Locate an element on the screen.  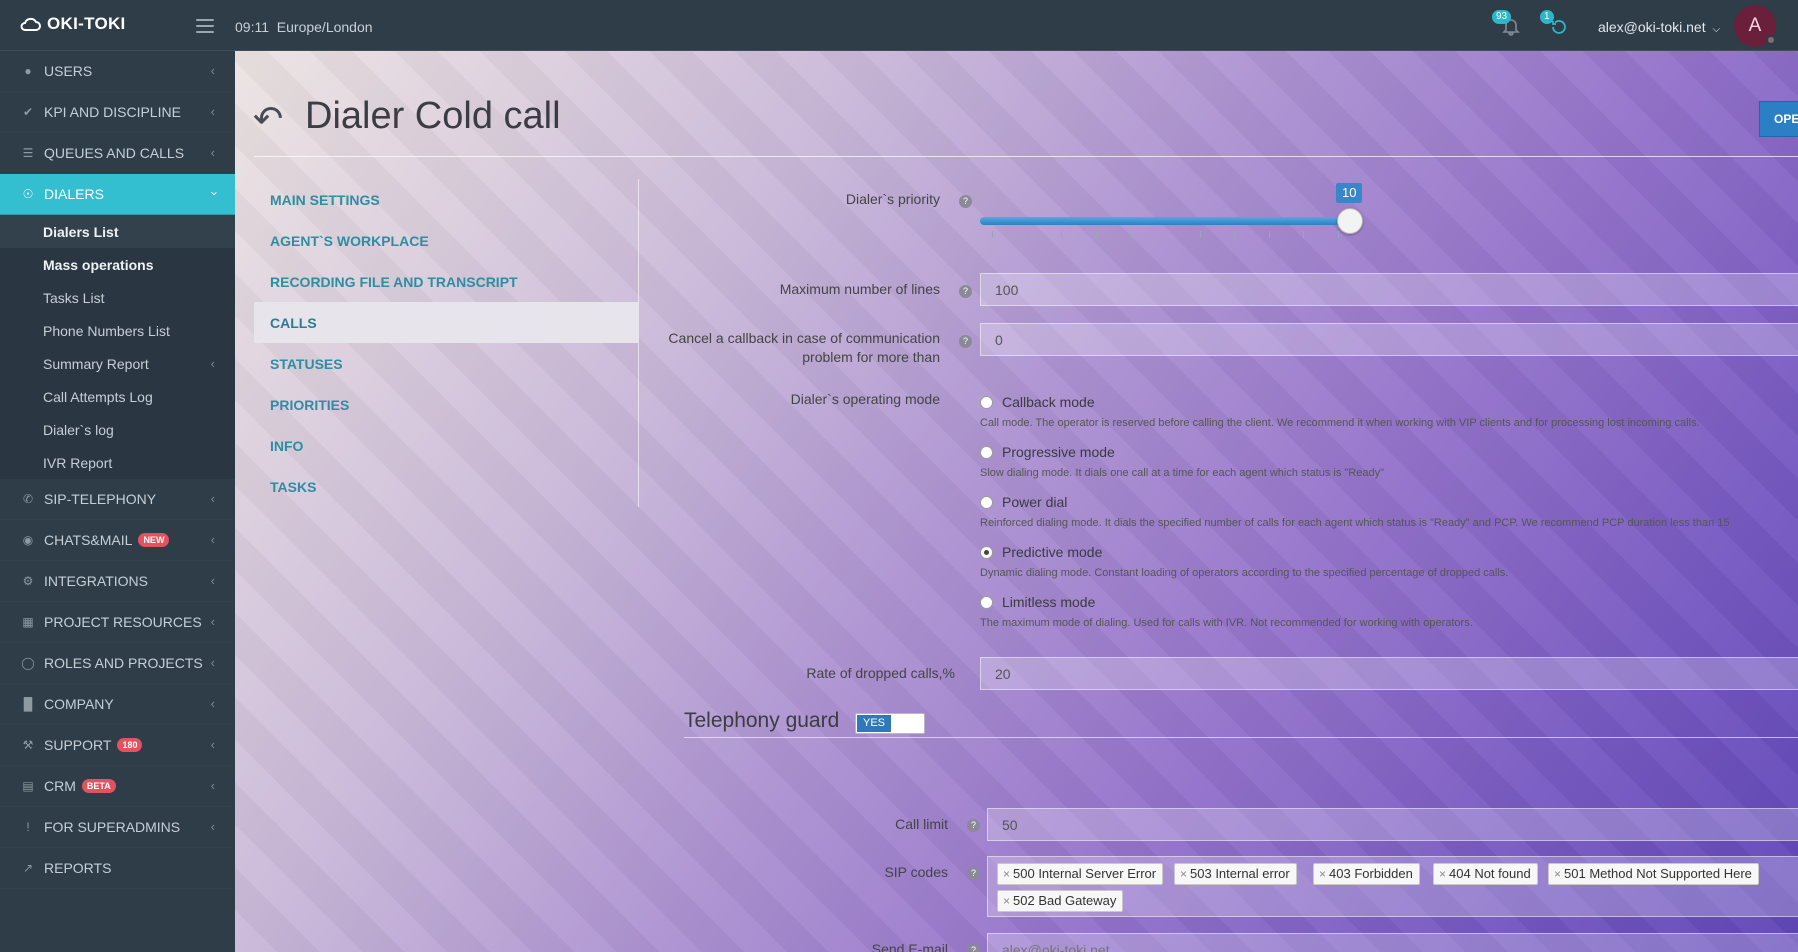
sip-code-tag: × 503 Internal error is located at coordinates (1235, 874).